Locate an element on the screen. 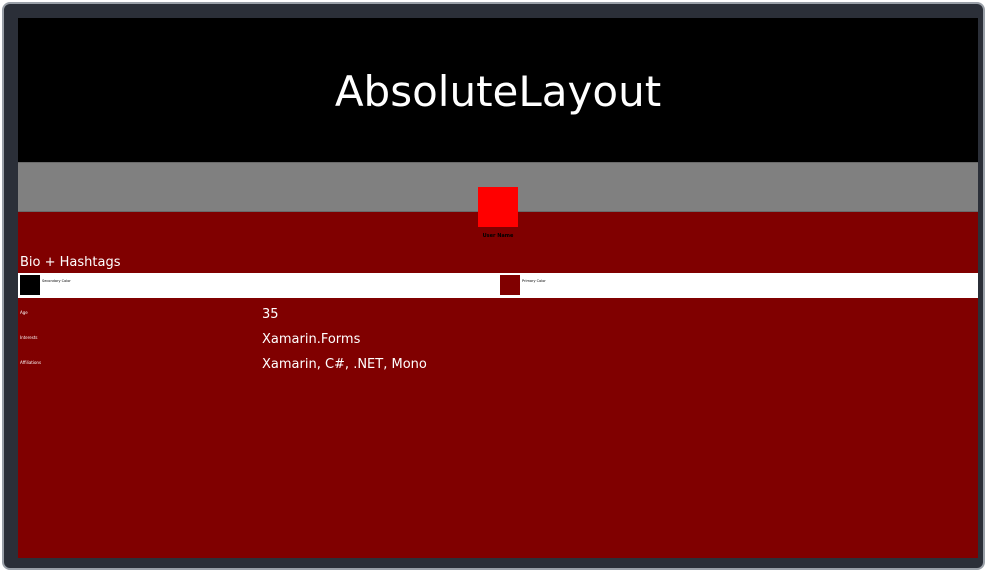 This screenshot has height=572, width=987. primary-color-label: Primary Color is located at coordinates (534, 281).